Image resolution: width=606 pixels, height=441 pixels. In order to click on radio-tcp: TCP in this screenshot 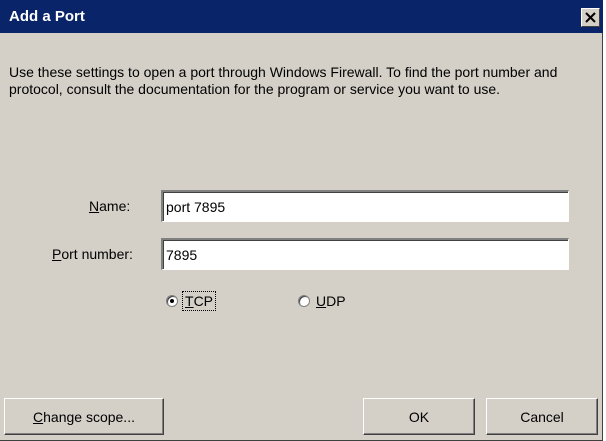, I will do `click(191, 301)`.